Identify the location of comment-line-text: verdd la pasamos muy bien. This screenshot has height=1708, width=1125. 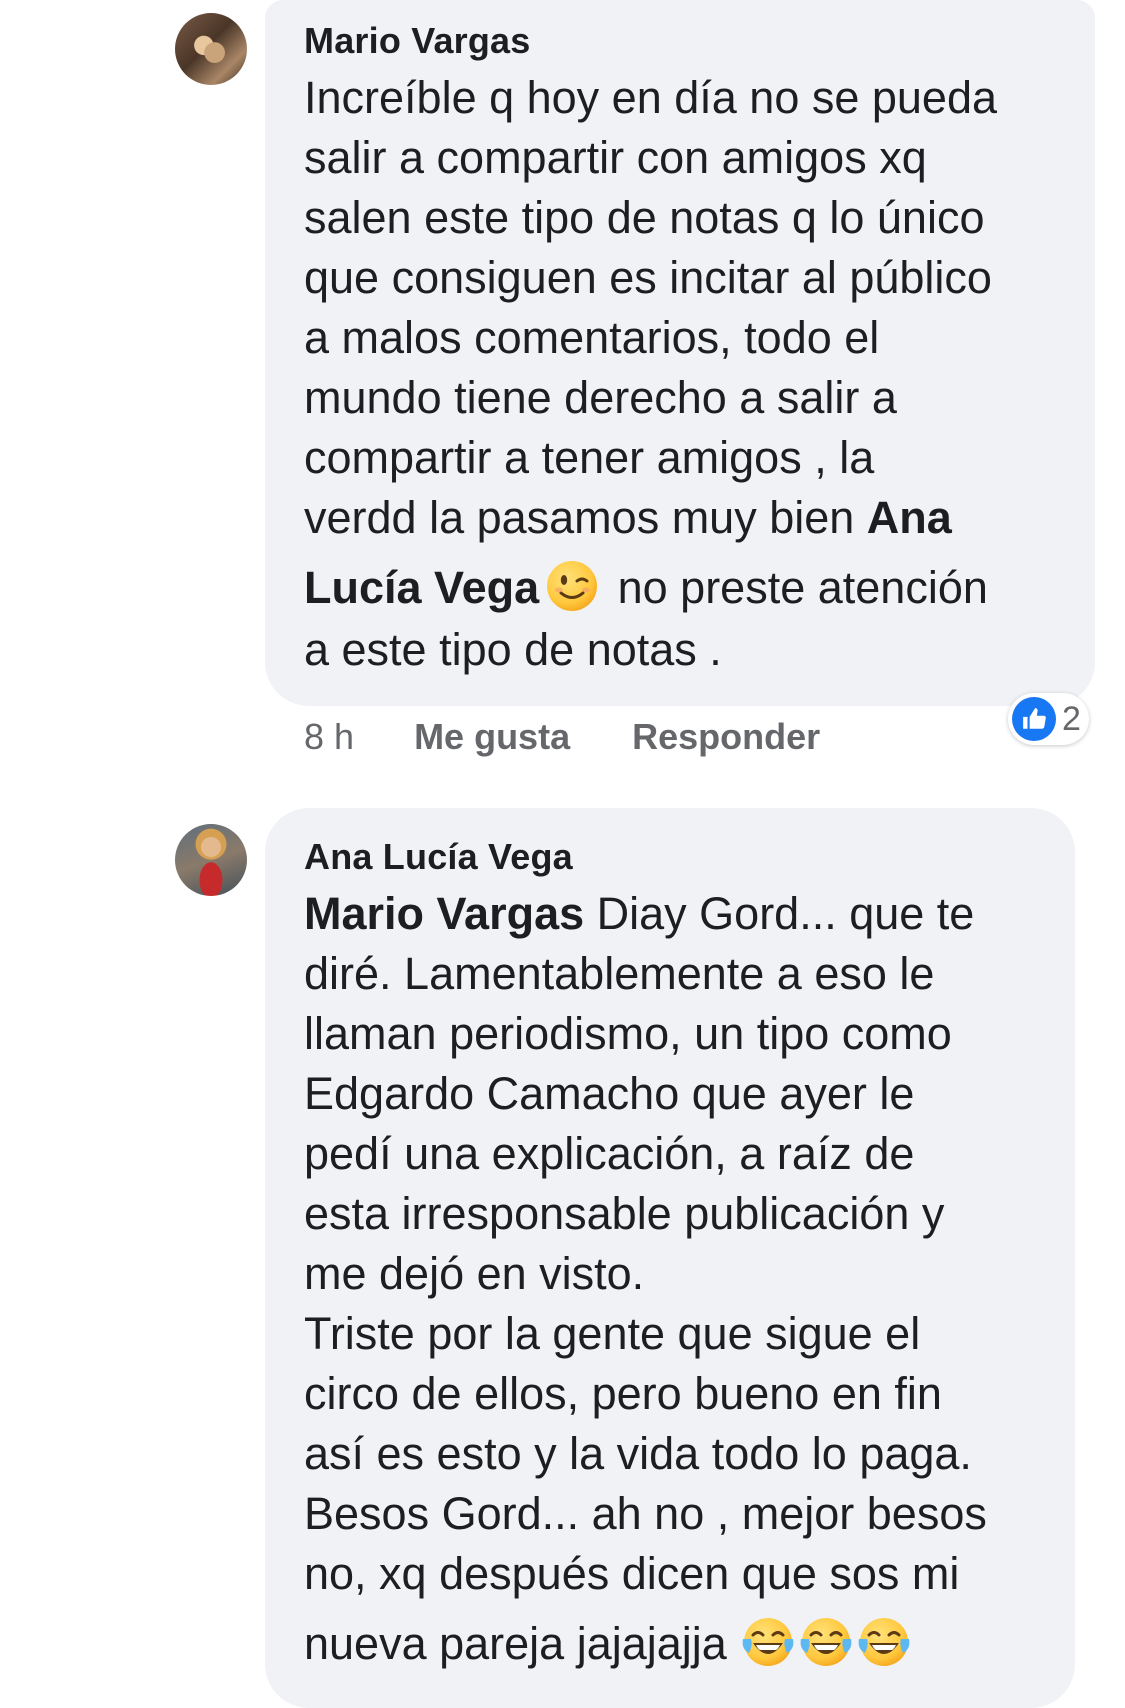
(585, 517).